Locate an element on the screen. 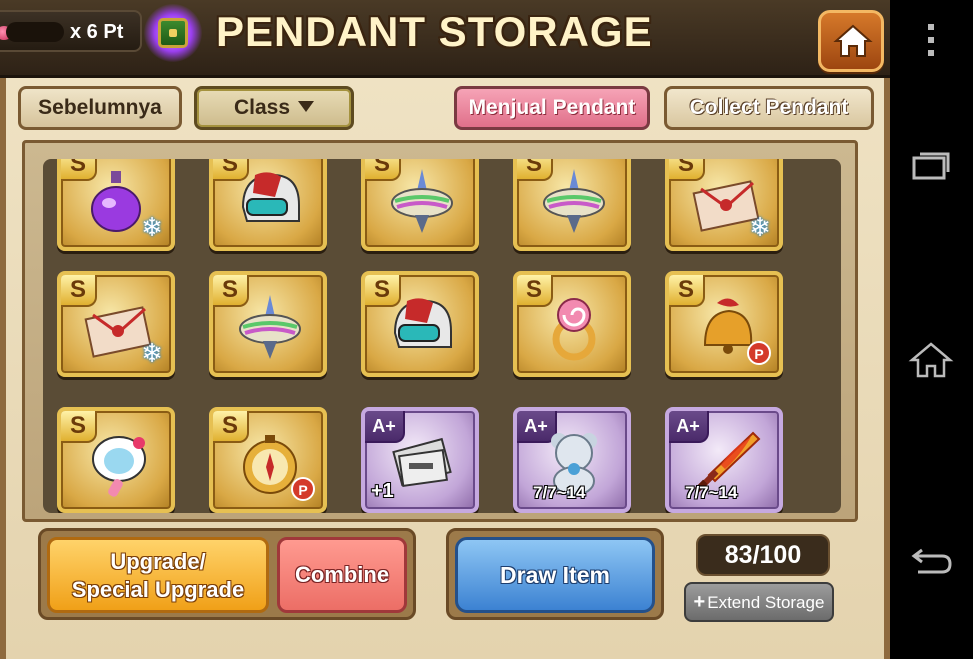  treasure-chest-icon is located at coordinates (173, 33).